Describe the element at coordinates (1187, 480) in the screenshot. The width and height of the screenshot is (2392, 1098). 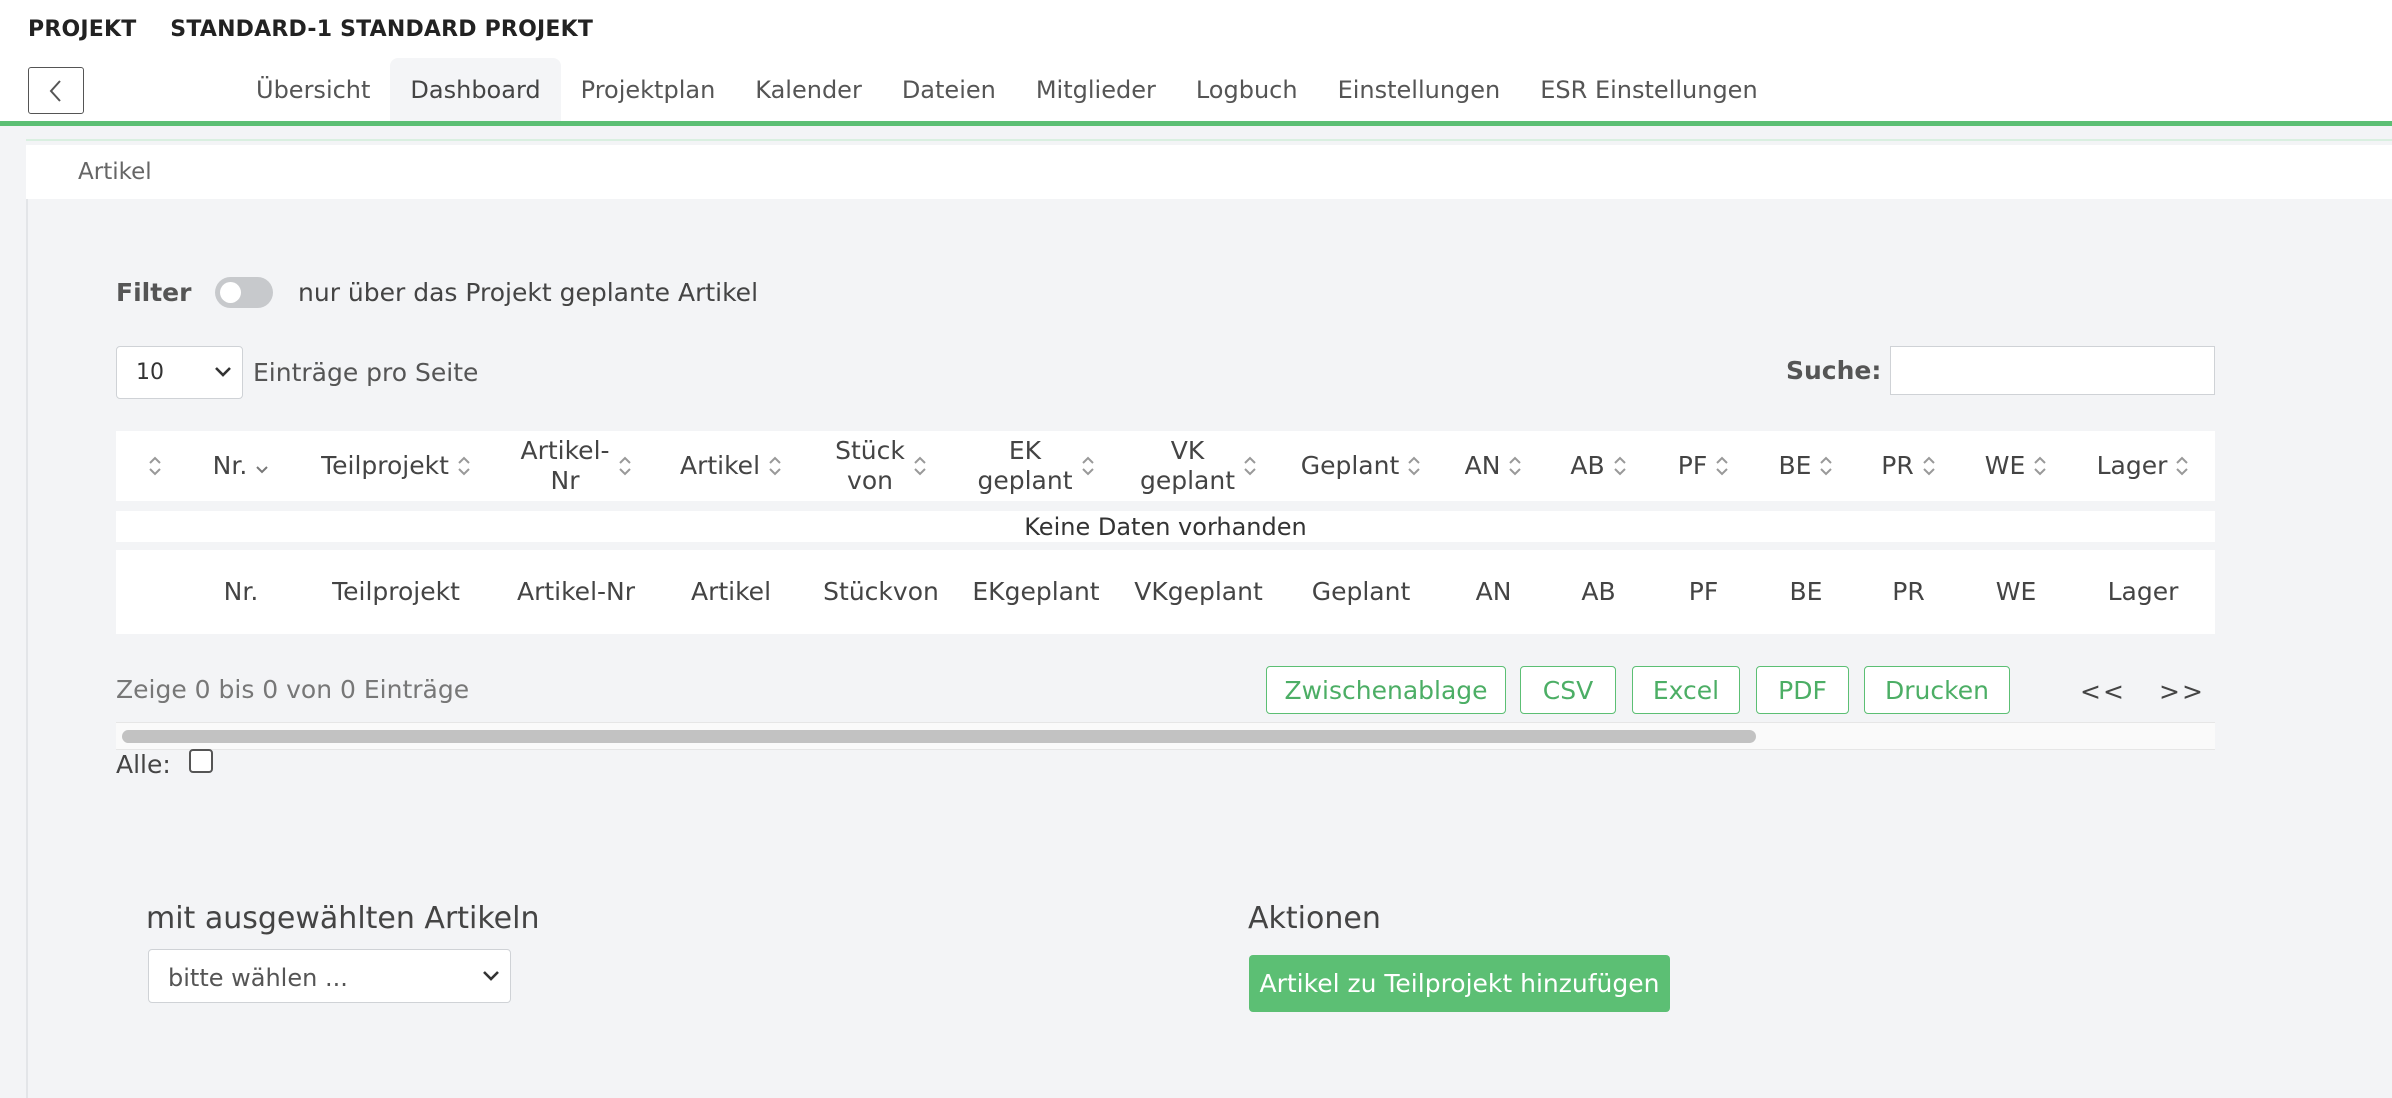
I see `column-header-line2: geplant` at that location.